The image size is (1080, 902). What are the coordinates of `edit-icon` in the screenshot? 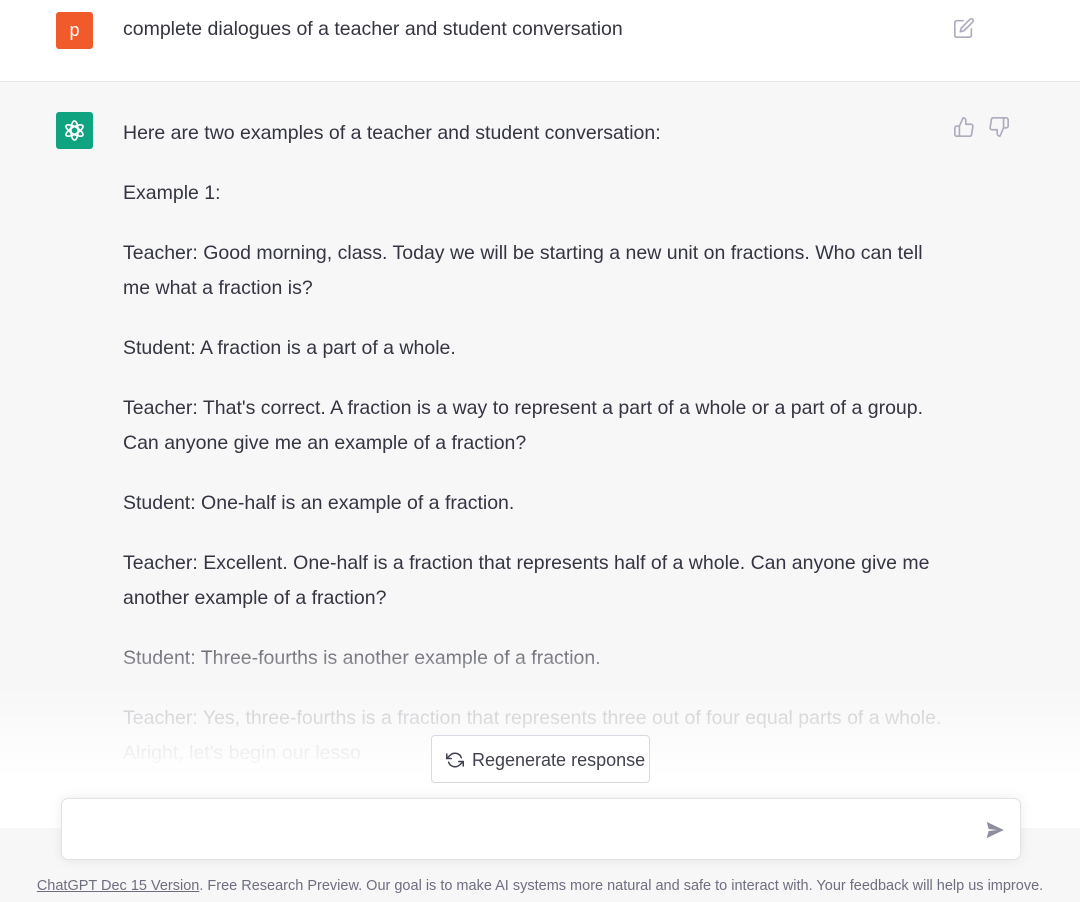 It's located at (964, 28).